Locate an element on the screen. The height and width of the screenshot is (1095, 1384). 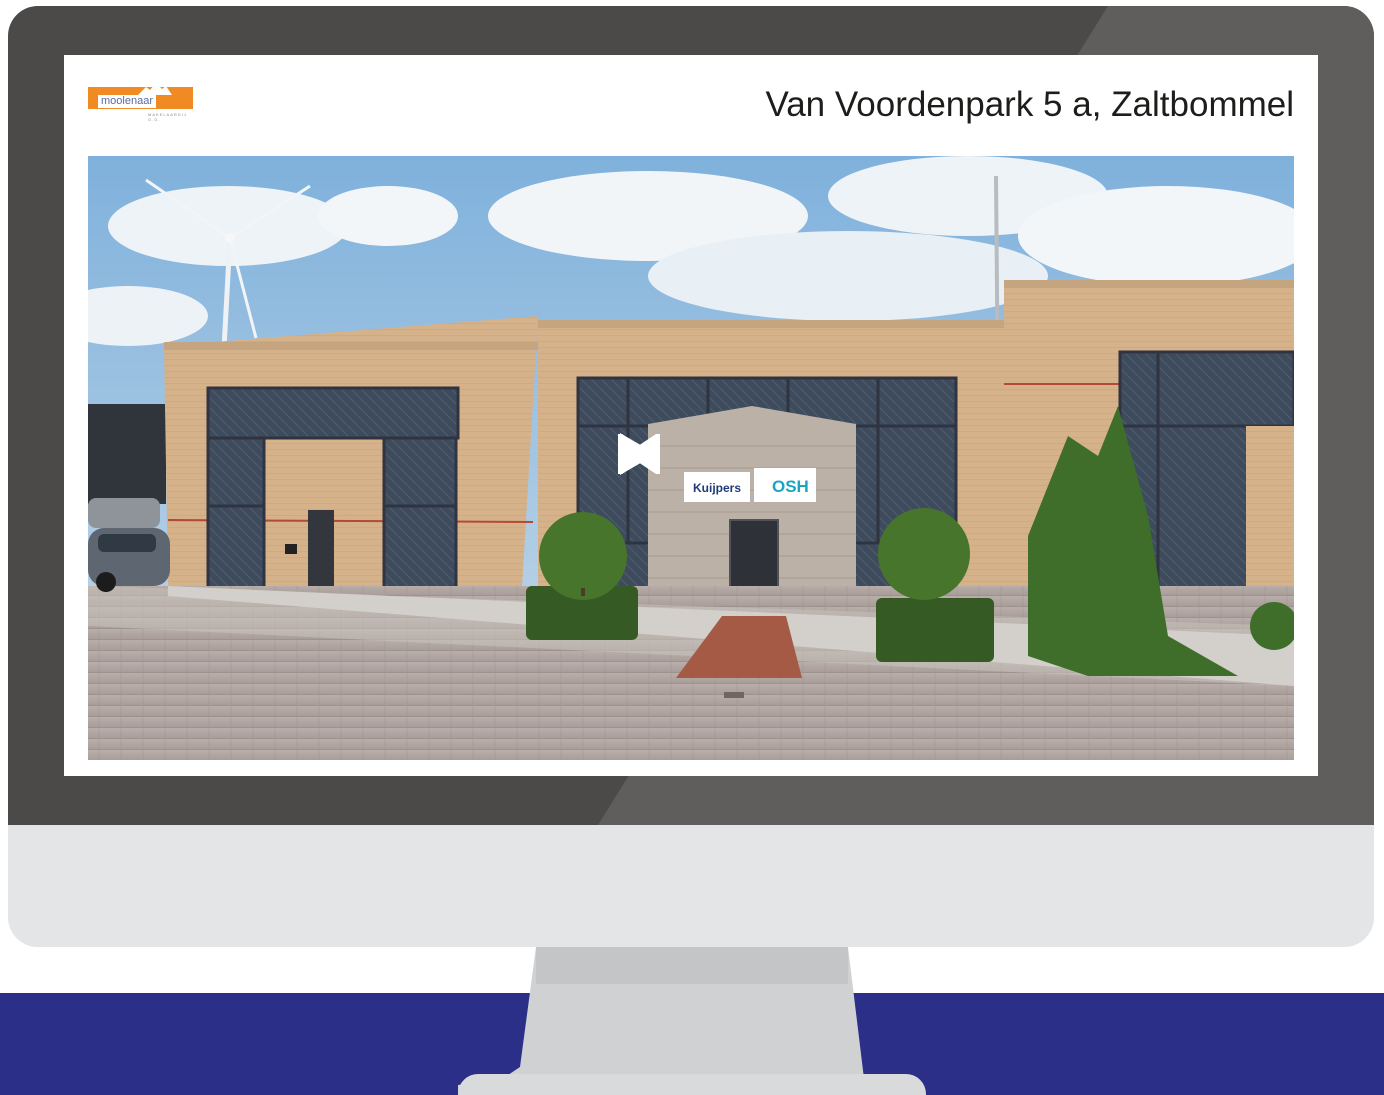
monitor-stand-neck-shadow is located at coordinates (692, 965).